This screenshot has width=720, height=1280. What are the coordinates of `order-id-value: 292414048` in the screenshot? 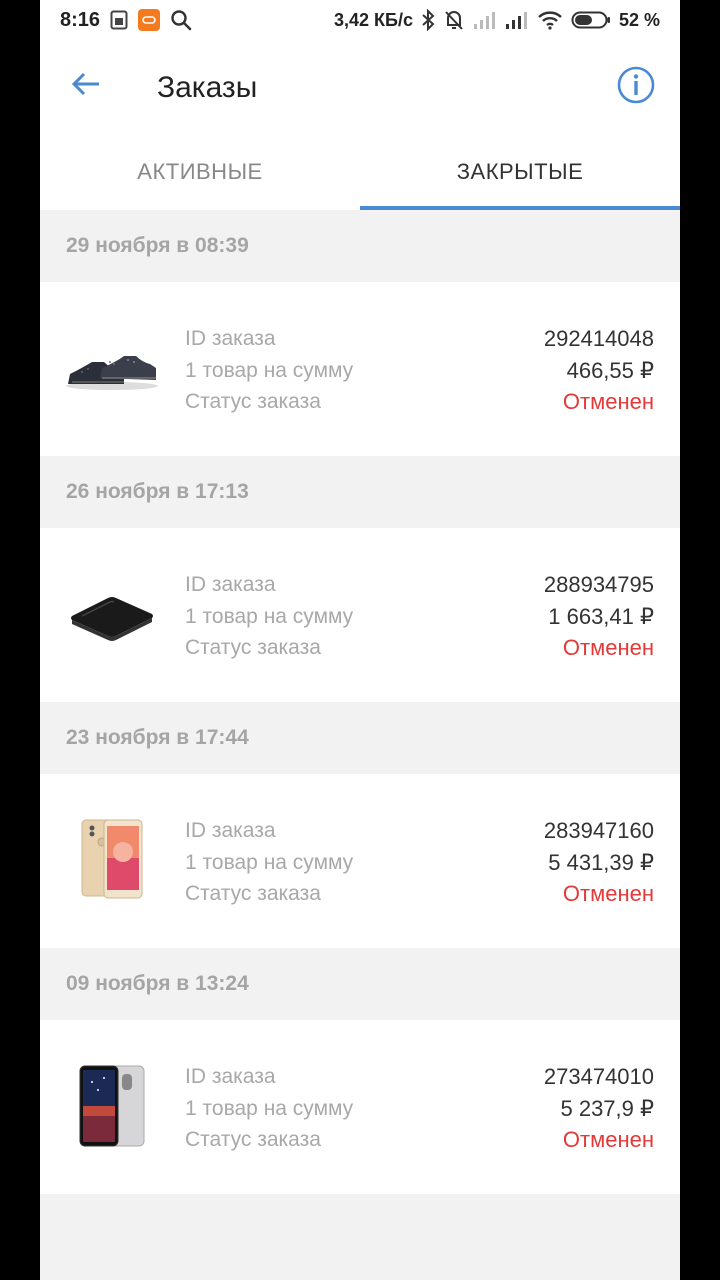 It's located at (598, 338).